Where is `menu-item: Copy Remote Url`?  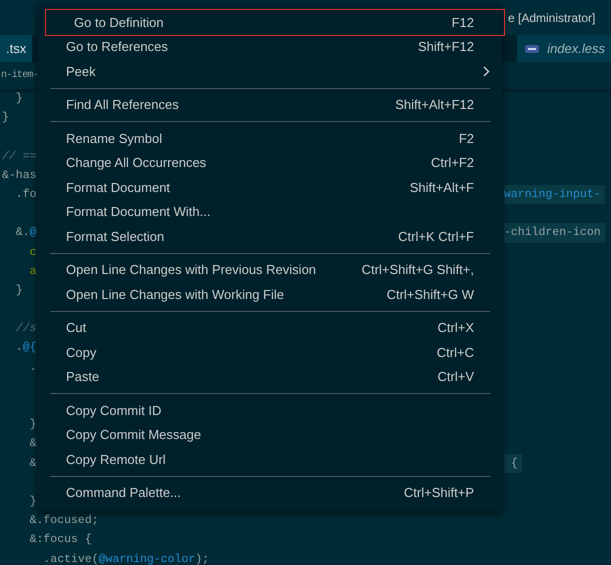 menu-item: Copy Remote Url is located at coordinates (270, 459).